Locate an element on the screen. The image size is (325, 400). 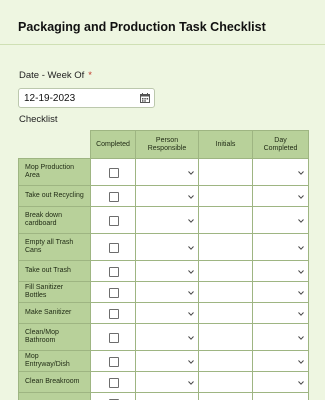
row-task-label: Mop Entryway/Dish is located at coordinates (54, 361).